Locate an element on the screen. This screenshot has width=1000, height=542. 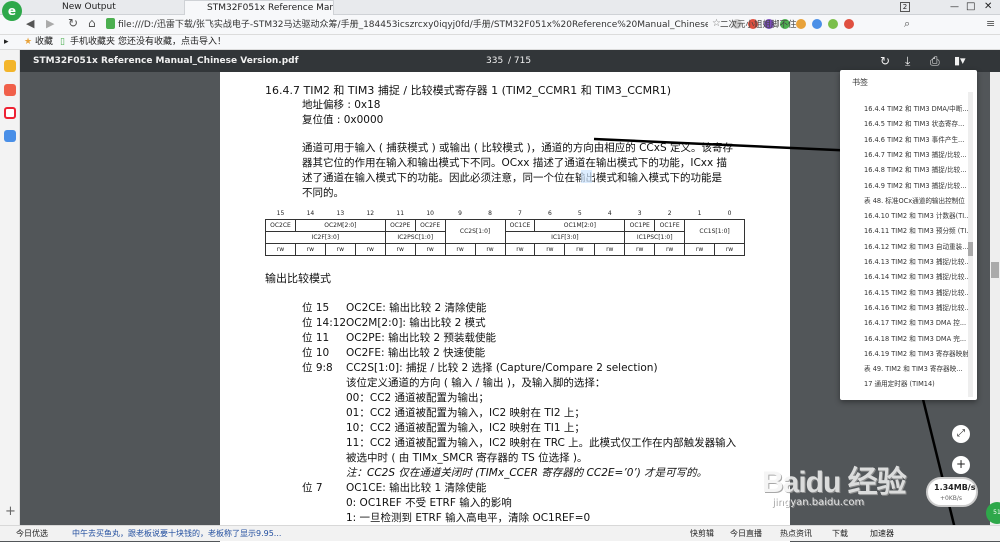
net-speed-widget: 1.34MB/s +0KB/s is located at coordinates (952, 492).